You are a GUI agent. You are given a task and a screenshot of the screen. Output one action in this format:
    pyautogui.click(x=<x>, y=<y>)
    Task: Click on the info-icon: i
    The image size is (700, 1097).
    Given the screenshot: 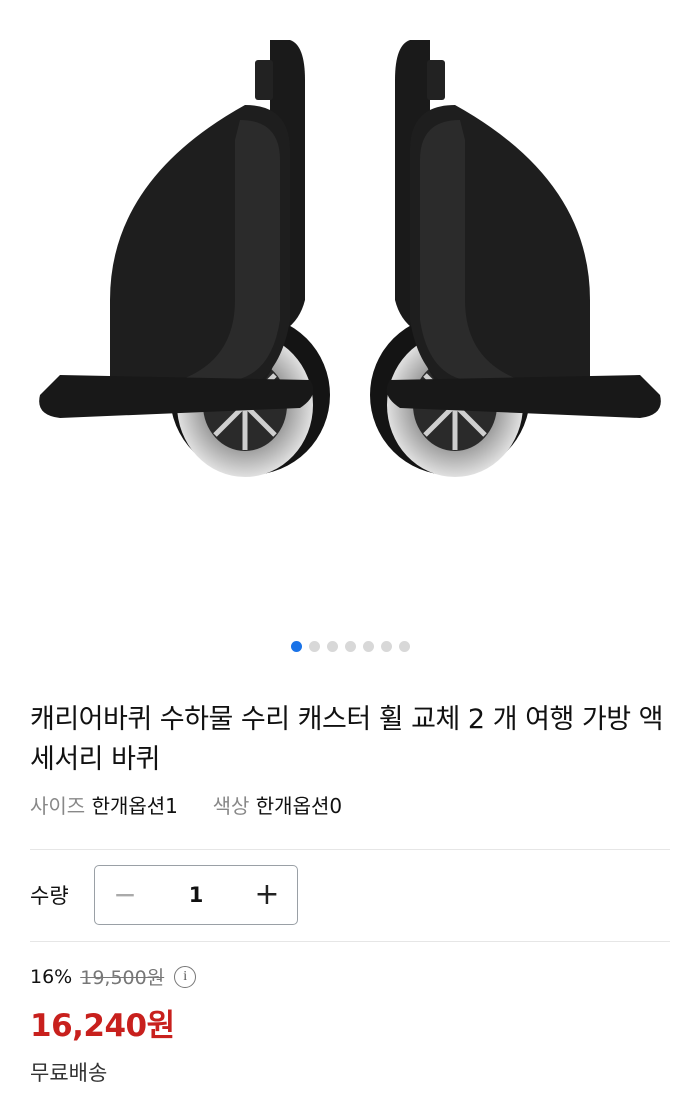 What is the action you would take?
    pyautogui.click(x=185, y=976)
    